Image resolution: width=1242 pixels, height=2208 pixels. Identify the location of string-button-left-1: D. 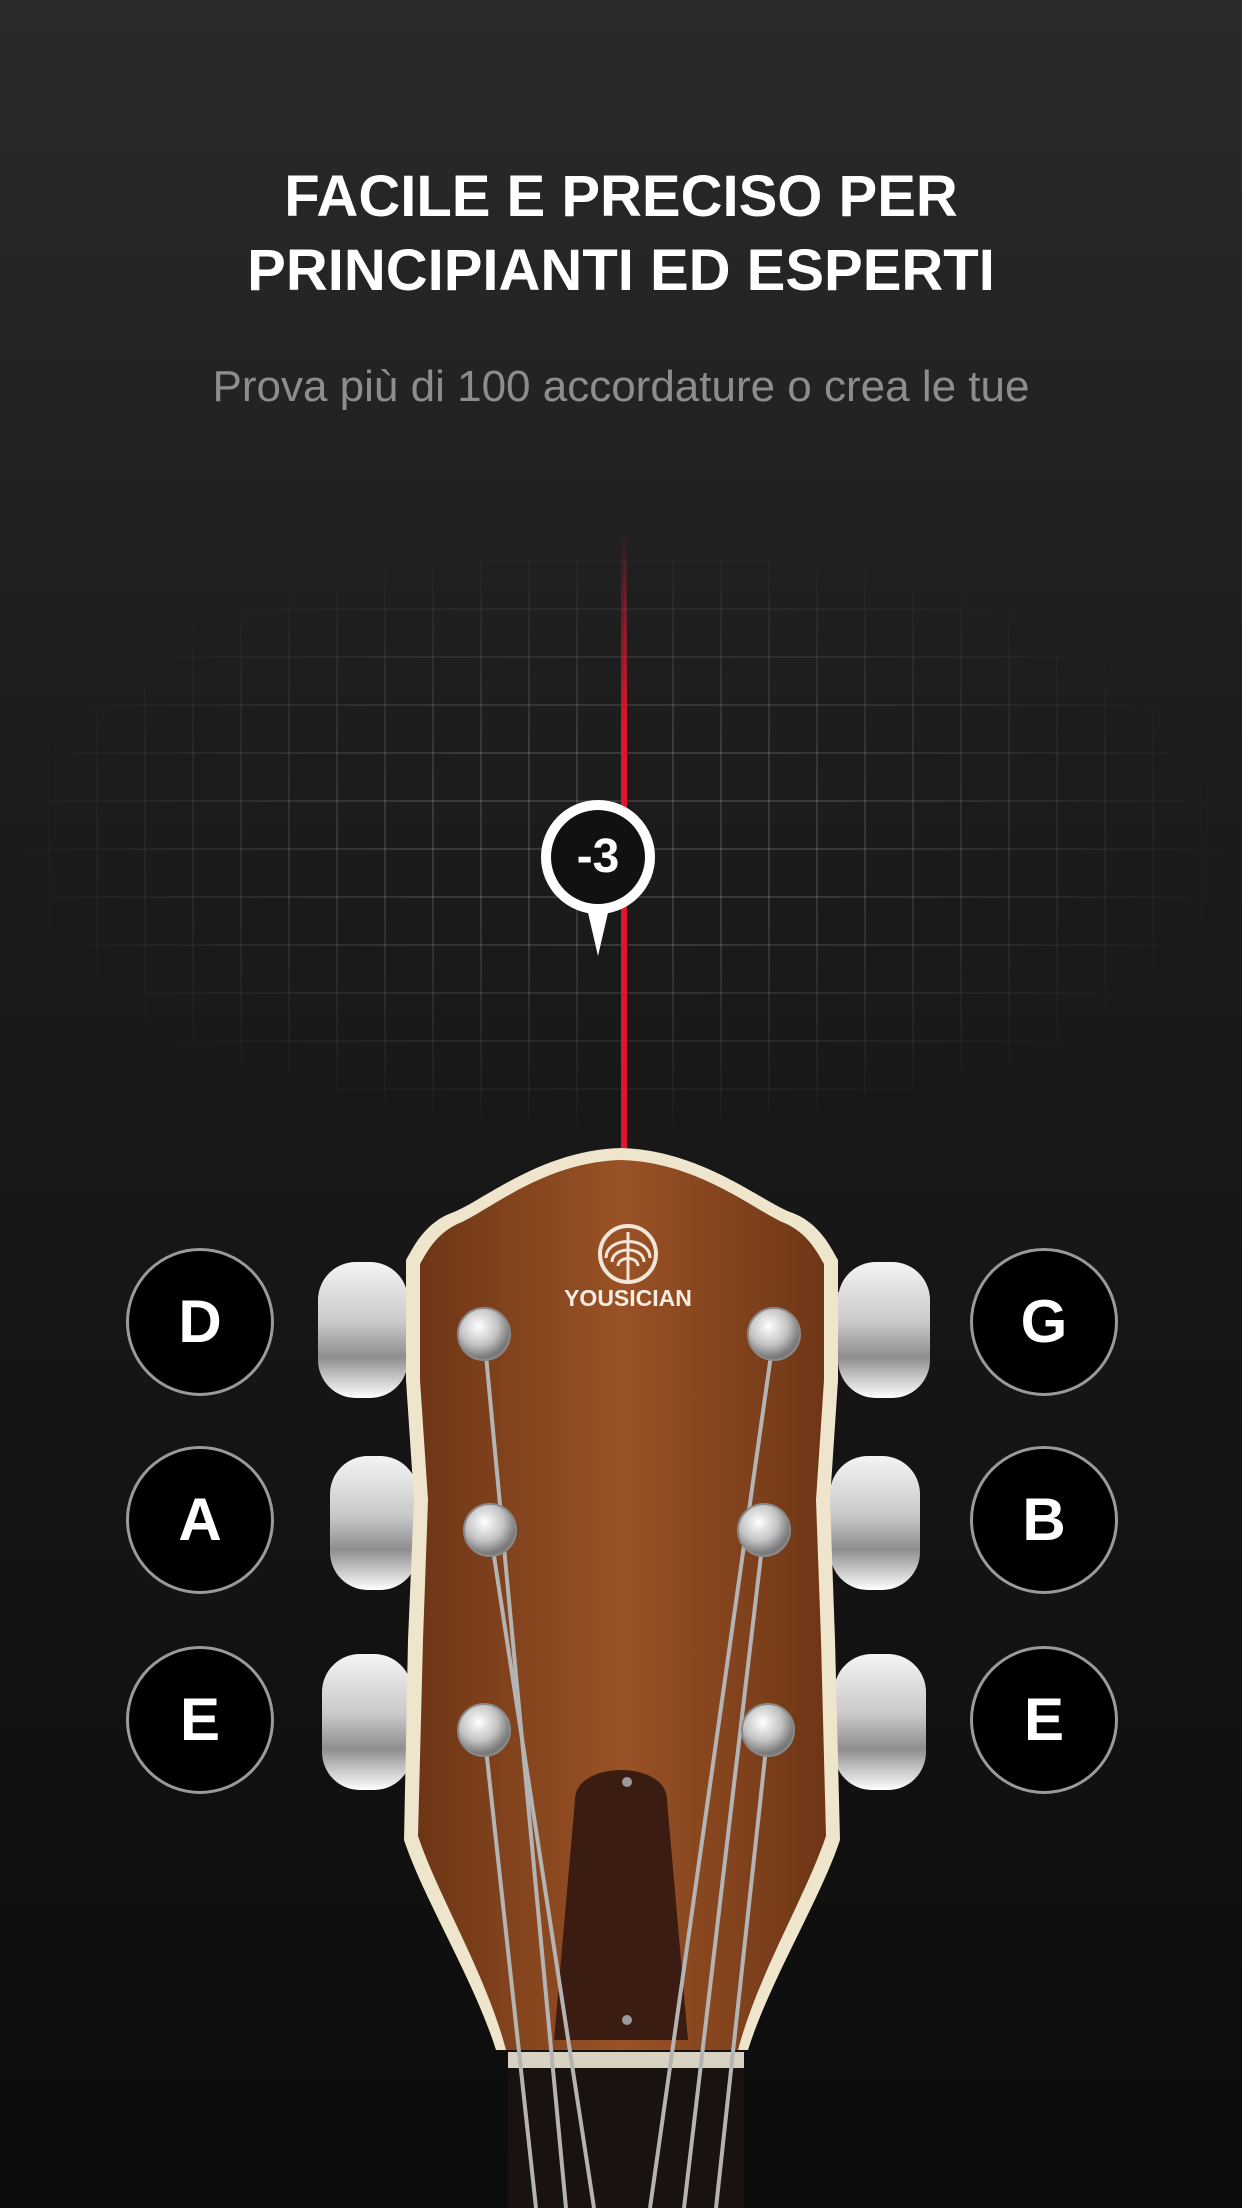
(200, 1322).